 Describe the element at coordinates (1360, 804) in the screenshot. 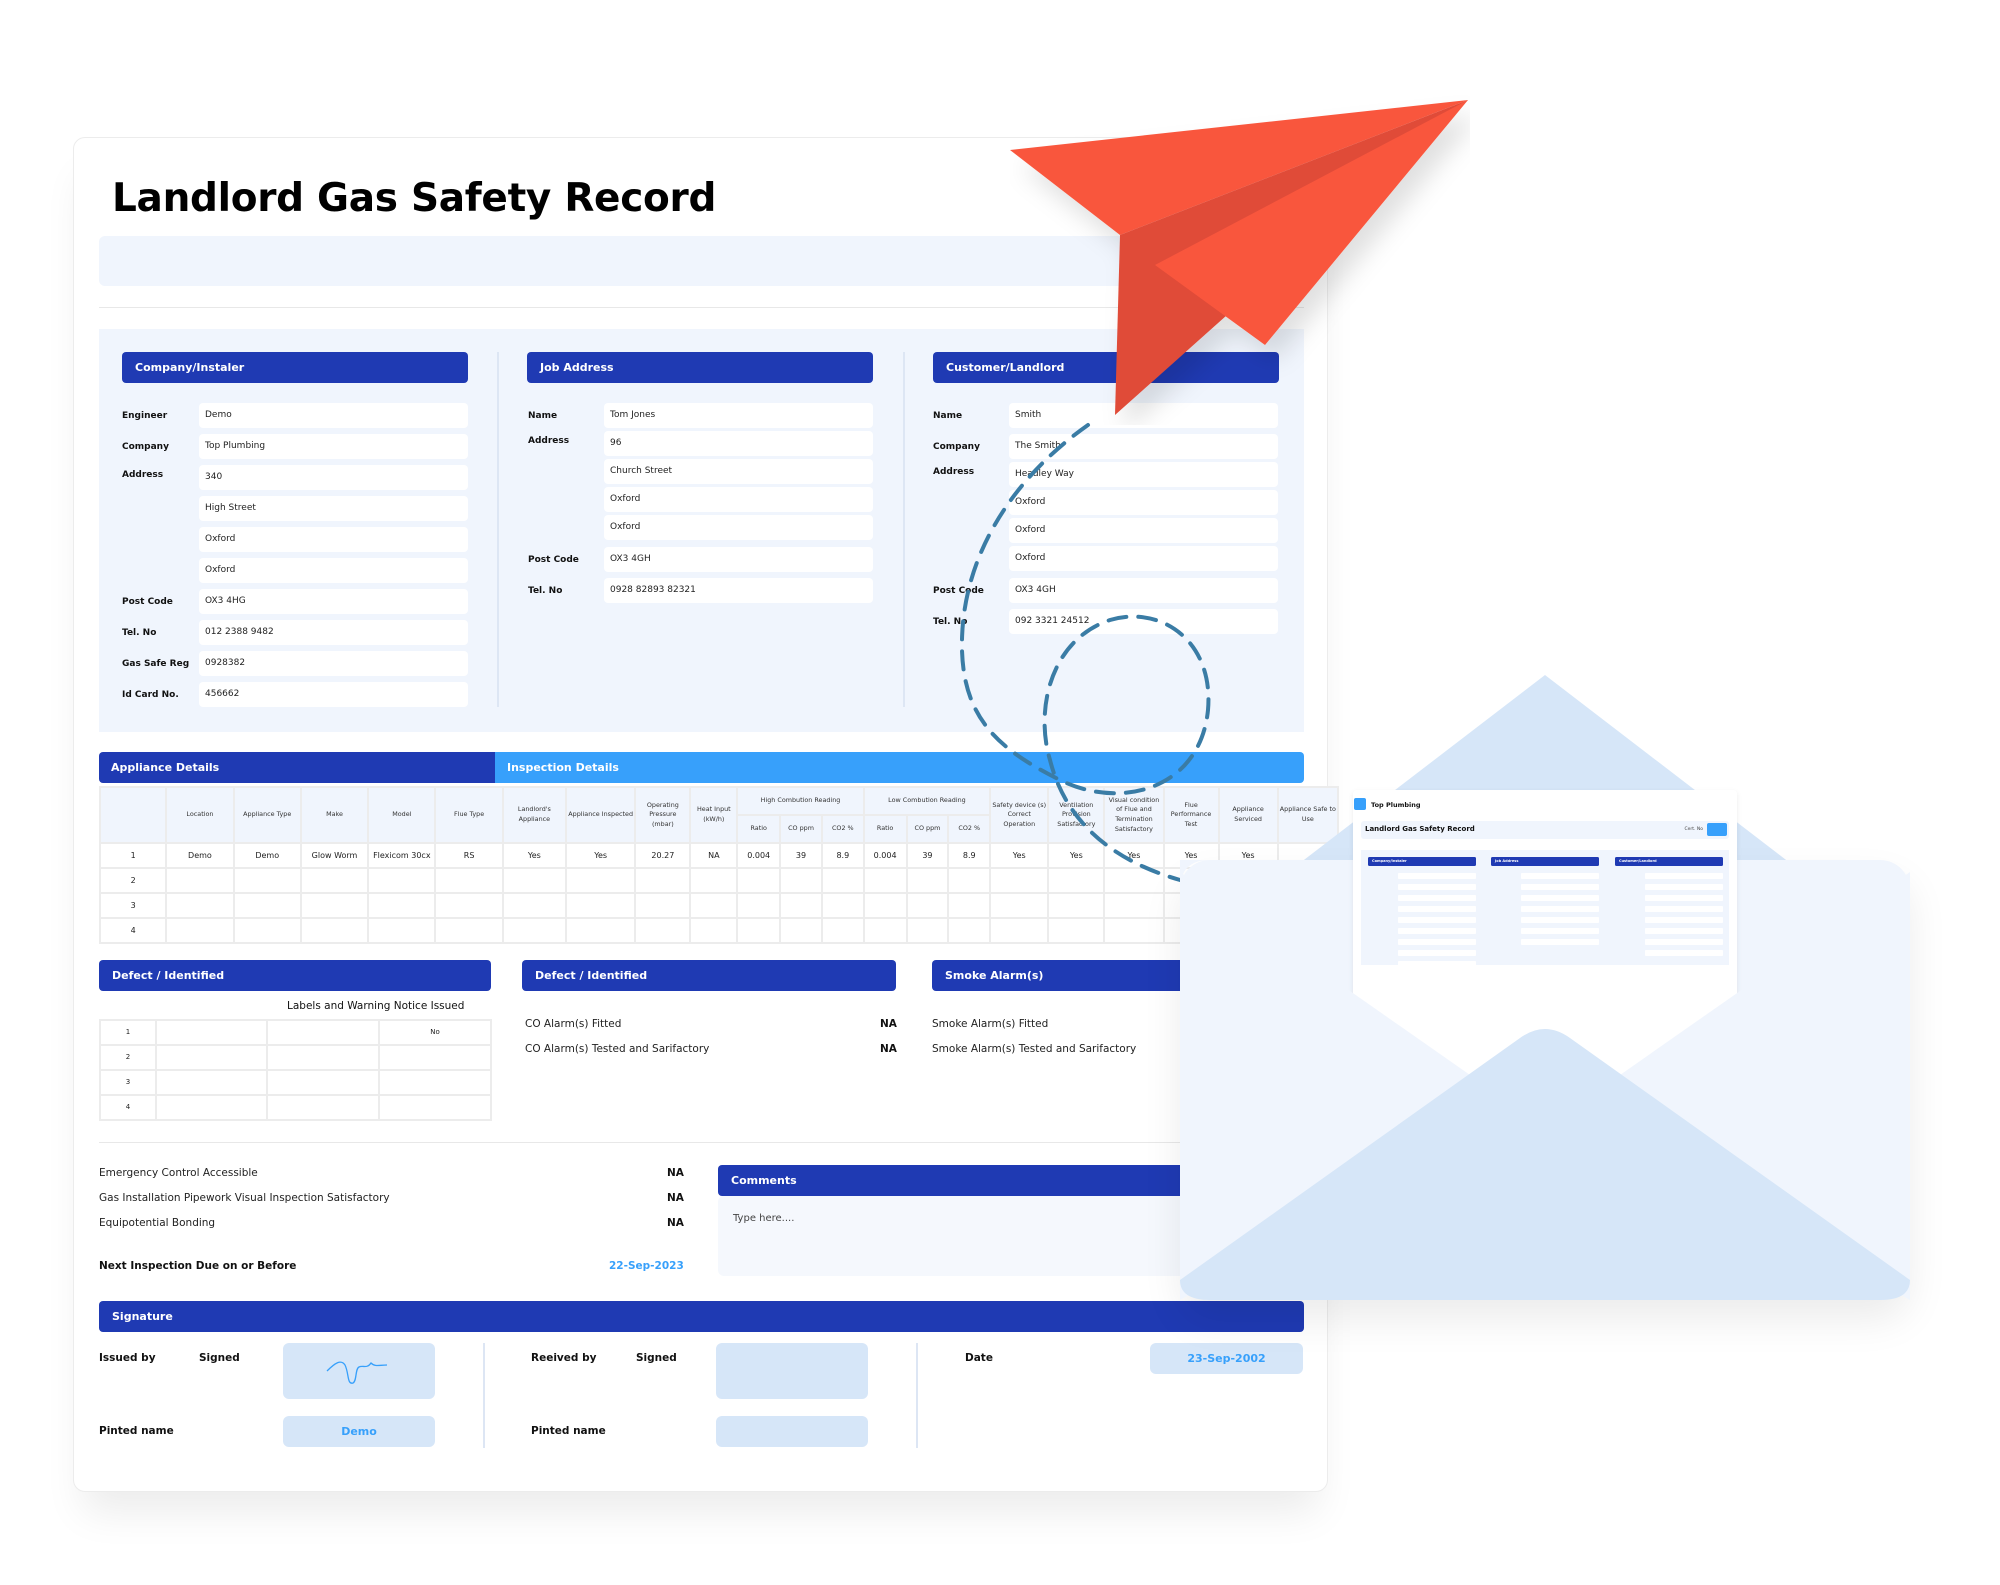

I see `brand-logo-icon` at that location.